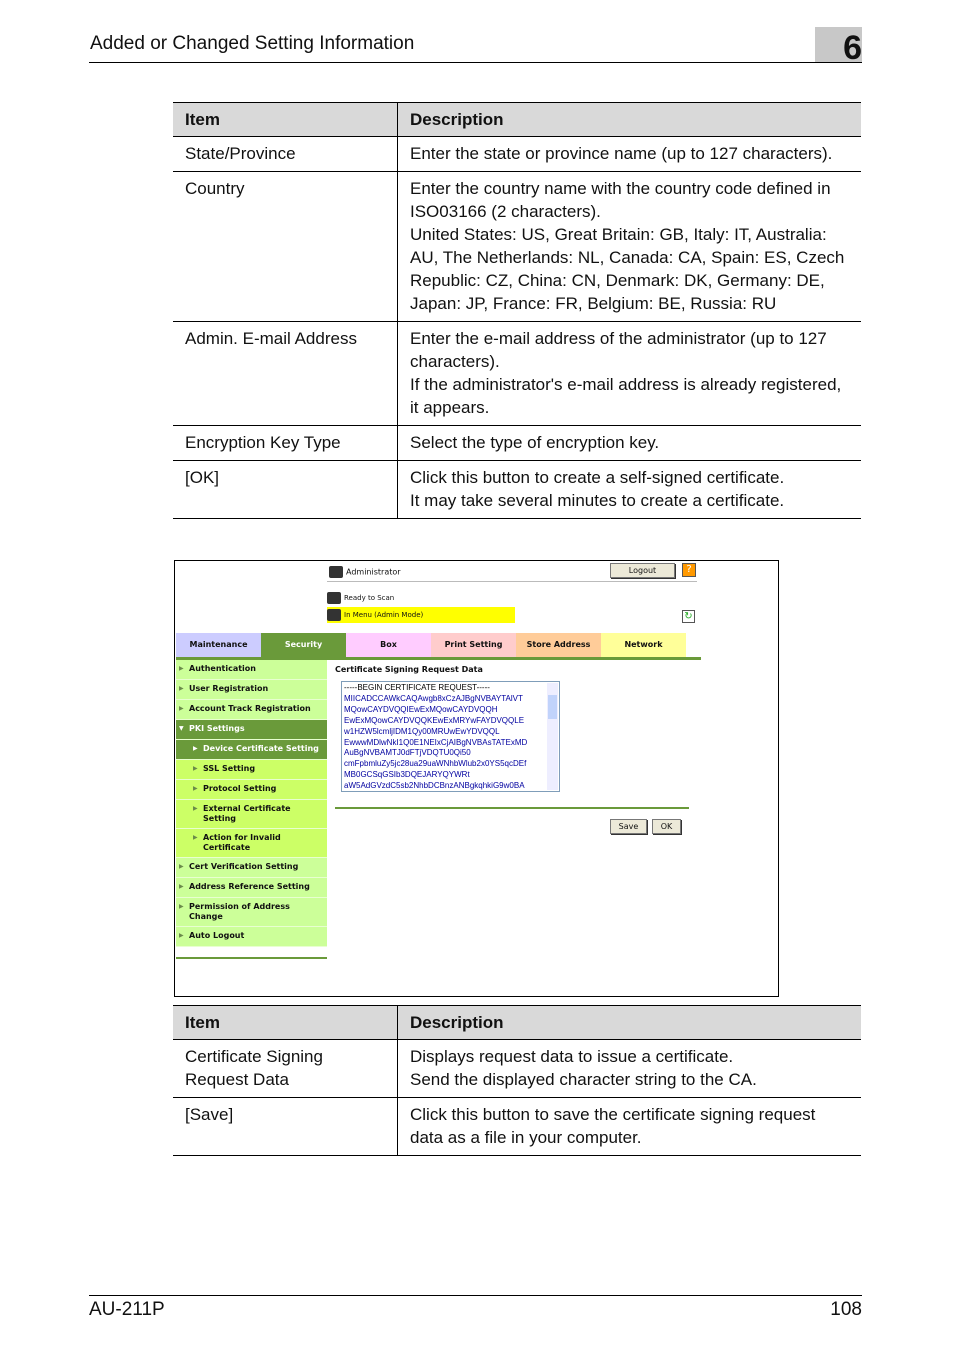 This screenshot has width=954, height=1352. What do you see at coordinates (285, 246) in the screenshot?
I see `item-cell: Country` at bounding box center [285, 246].